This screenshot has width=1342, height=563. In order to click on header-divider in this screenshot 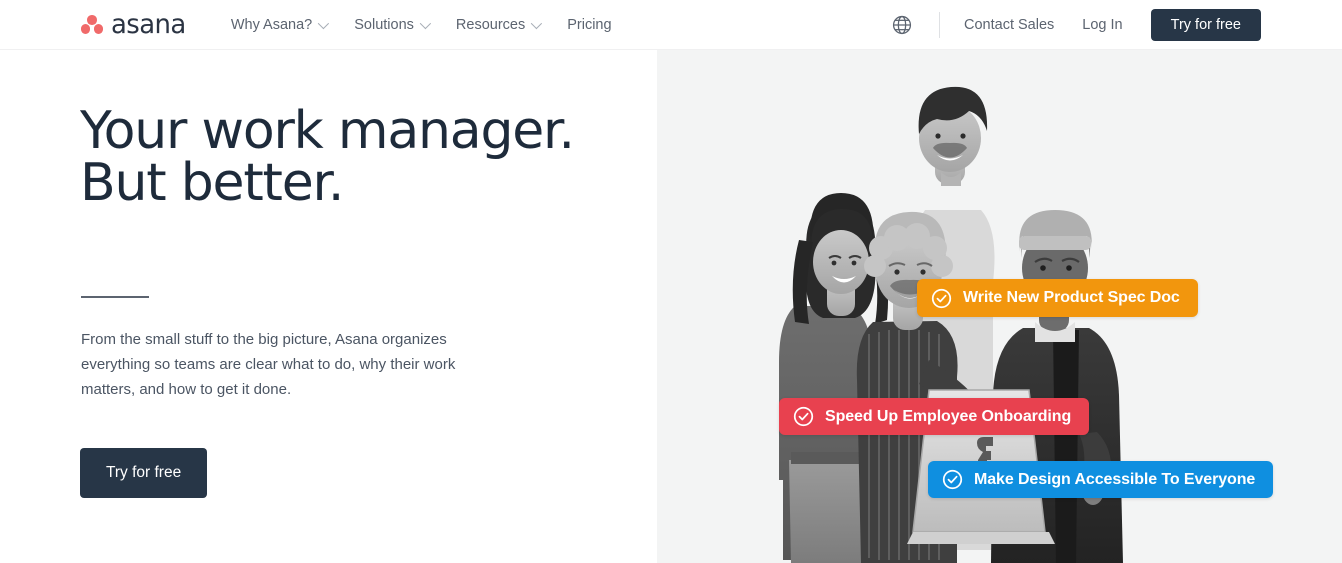, I will do `click(940, 24)`.